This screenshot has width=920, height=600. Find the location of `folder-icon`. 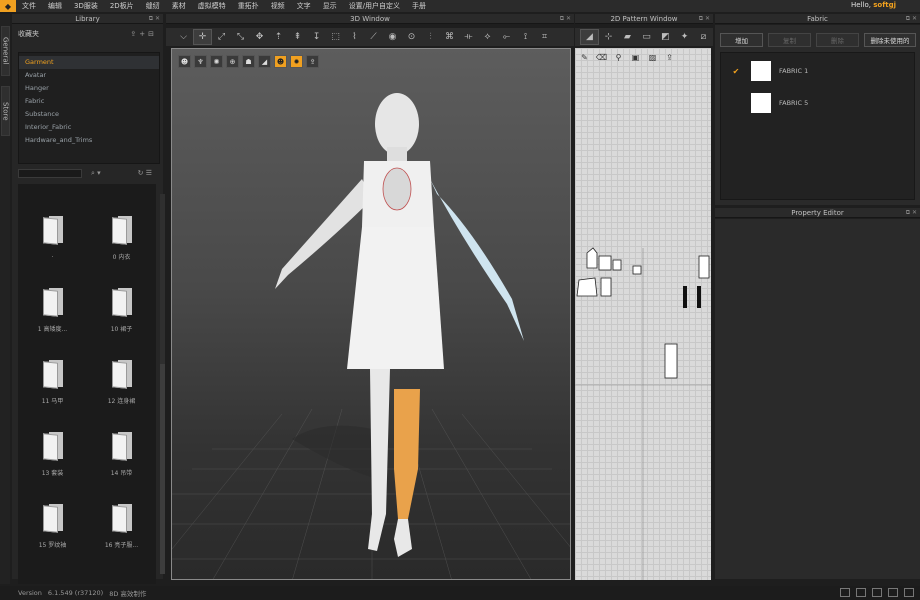

folder-icon is located at coordinates (52, 518).